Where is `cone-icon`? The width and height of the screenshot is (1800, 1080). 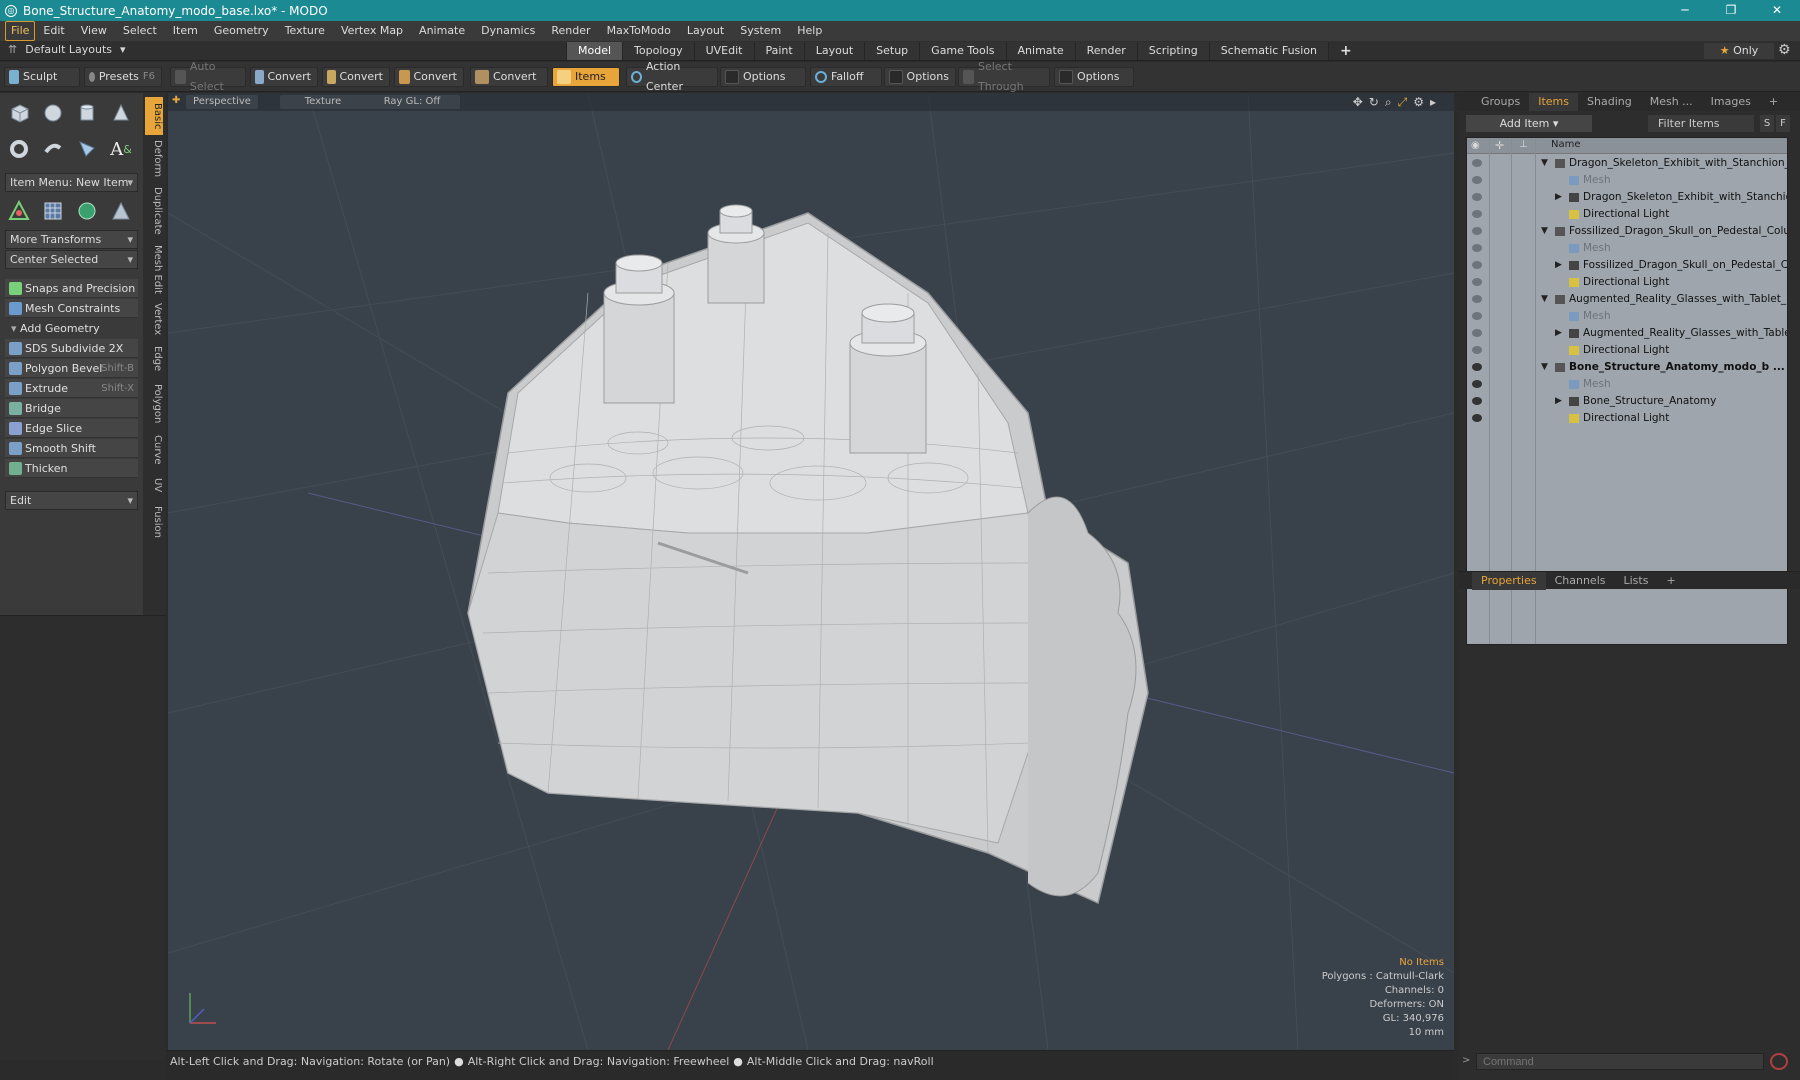
cone-icon is located at coordinates (121, 113).